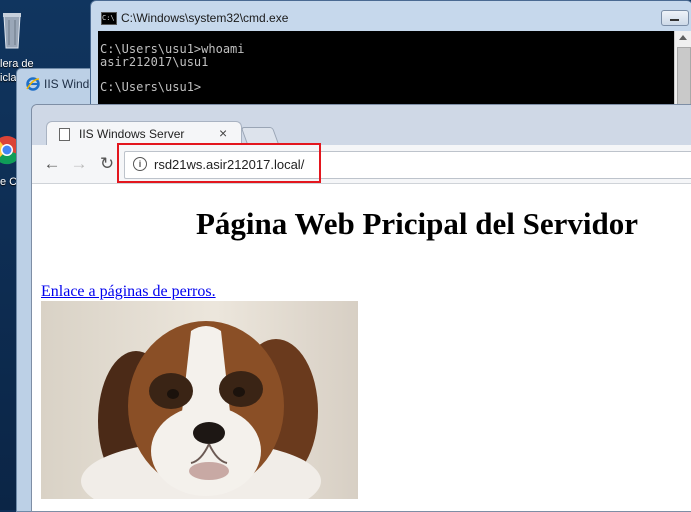  Describe the element at coordinates (8, 78) in the screenshot. I see `recycle-bin-label-2: icla` at that location.